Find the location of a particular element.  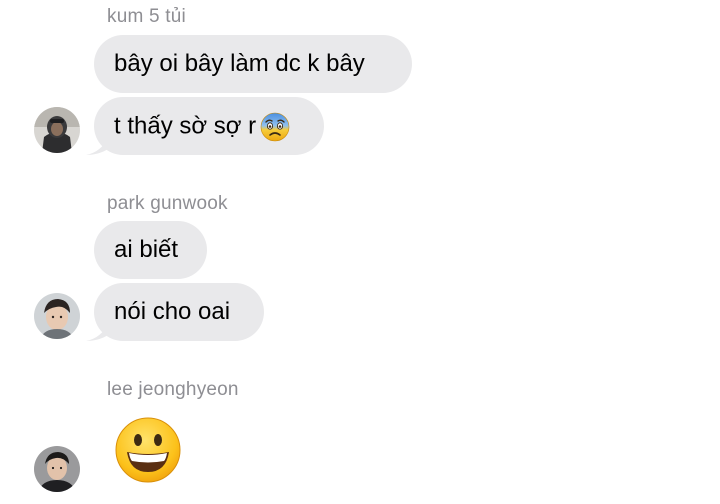

message-text: t thấy sờ sợ r is located at coordinates (185, 126).